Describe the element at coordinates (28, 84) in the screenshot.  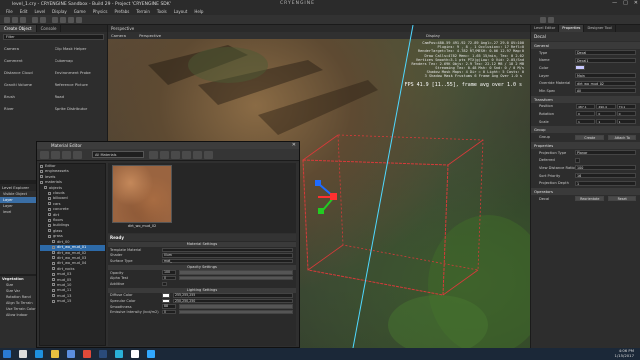
I see `object-item: Graviti Volume` at that location.